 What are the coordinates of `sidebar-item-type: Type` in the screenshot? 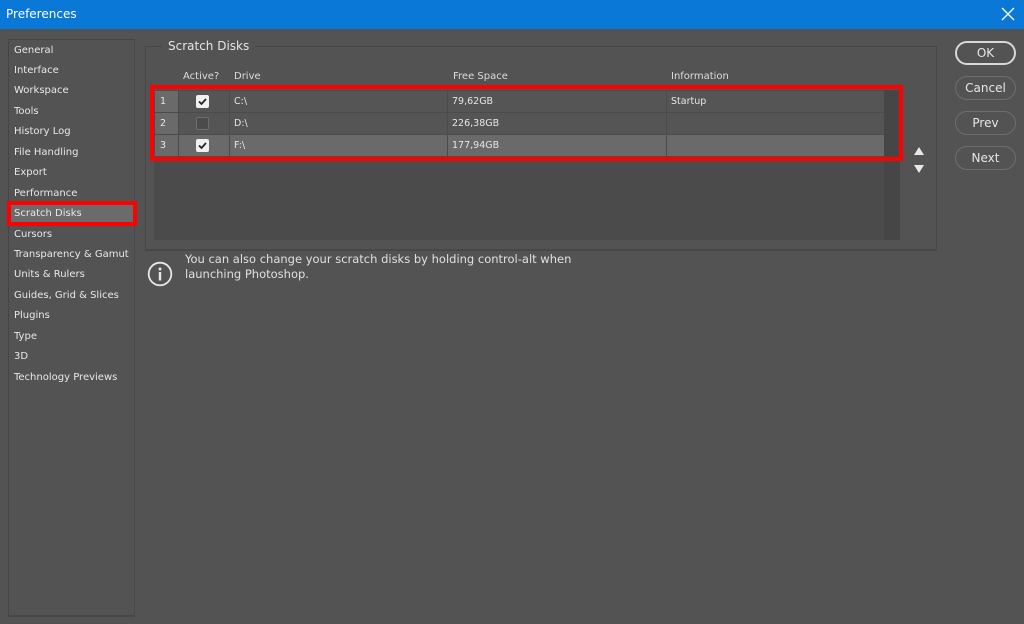 It's located at (71, 337).